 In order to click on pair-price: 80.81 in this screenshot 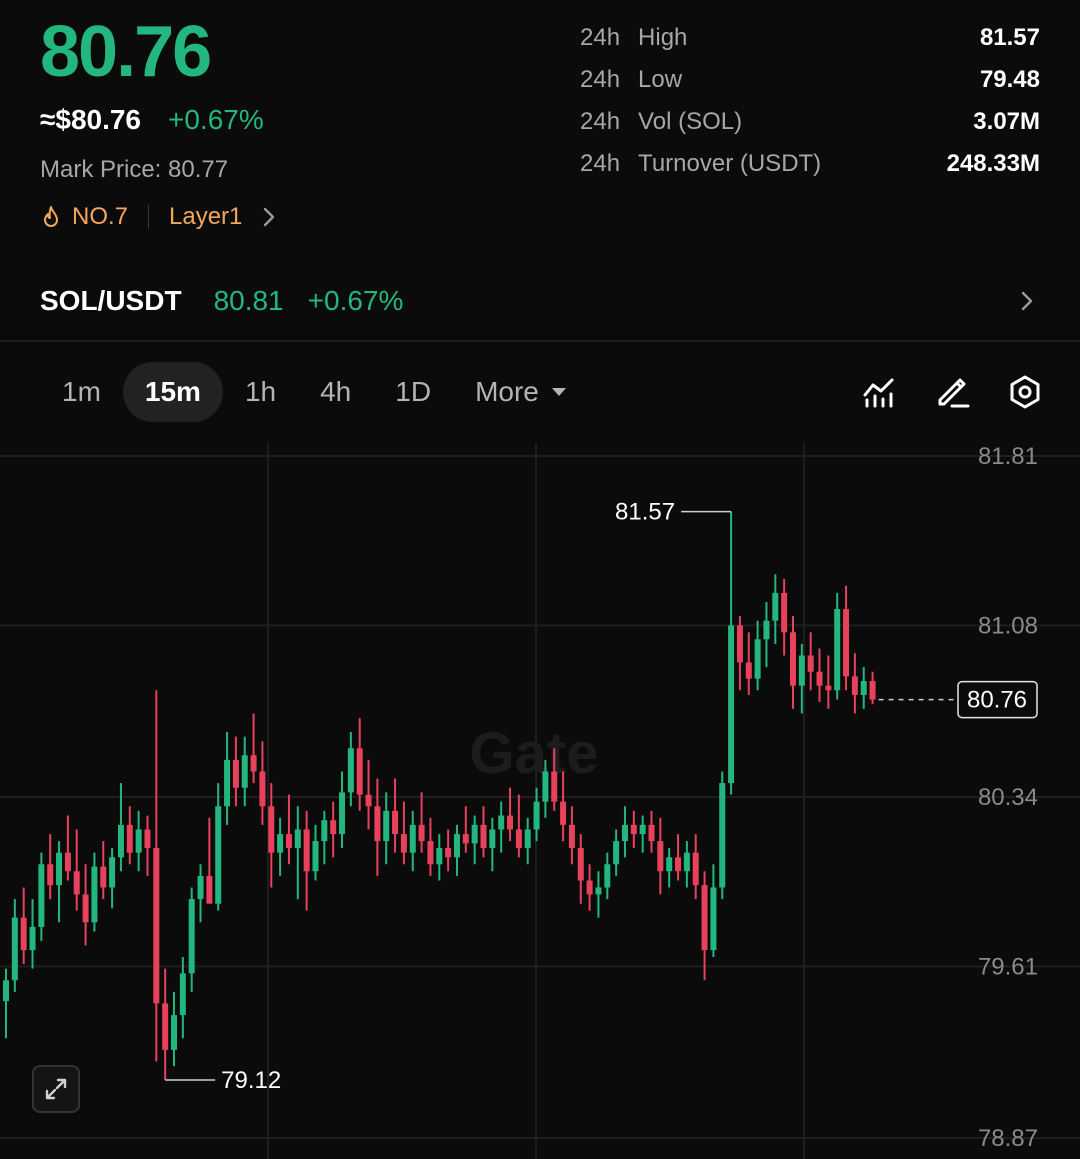, I will do `click(248, 300)`.